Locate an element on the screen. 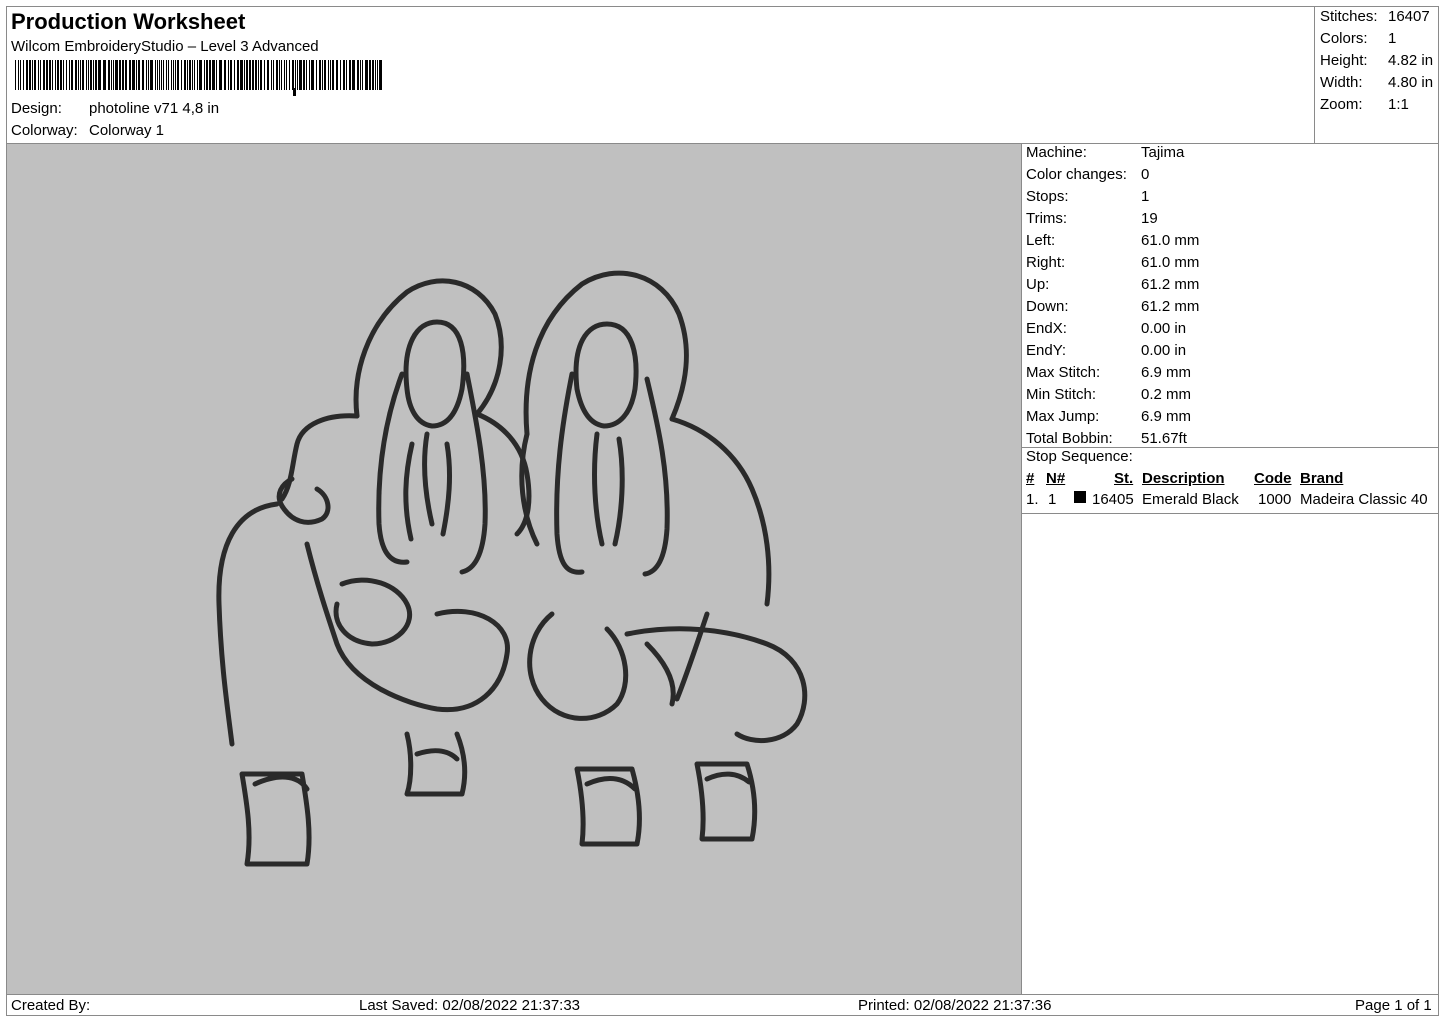 The width and height of the screenshot is (1445, 1021). col-header-needle: N# is located at coordinates (1056, 478).